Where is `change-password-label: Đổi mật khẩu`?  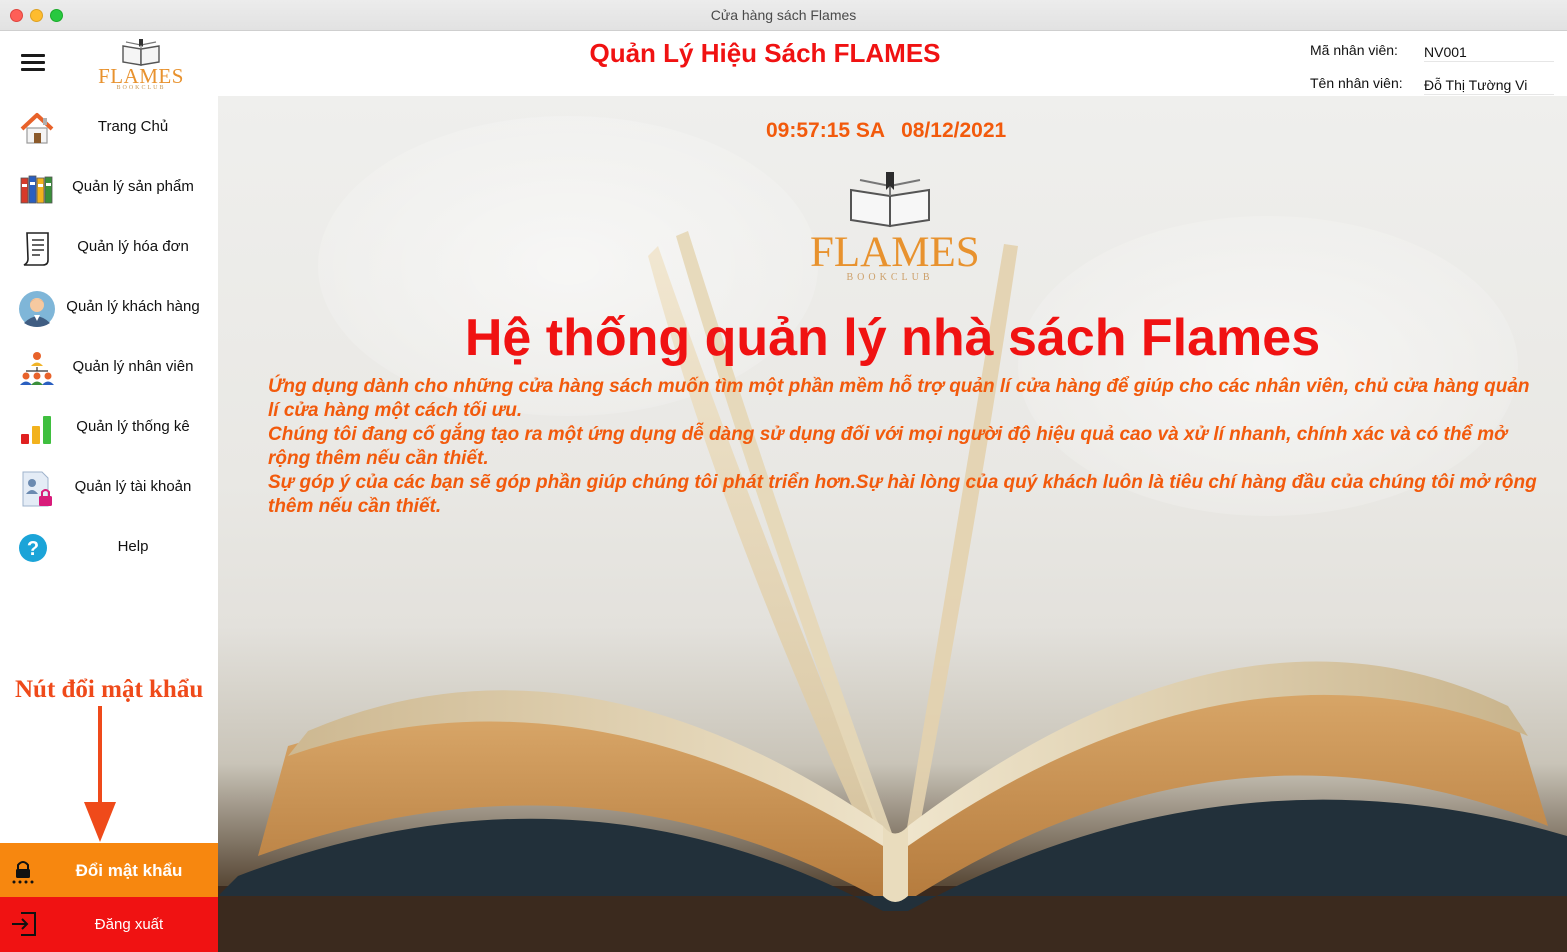 change-password-label: Đổi mật khẩu is located at coordinates (129, 870).